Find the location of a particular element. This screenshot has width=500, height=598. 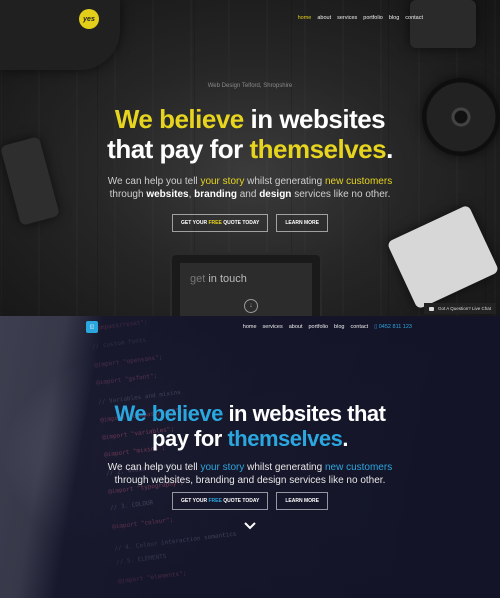

tablet-heading: get in touch is located at coordinates (218, 279).